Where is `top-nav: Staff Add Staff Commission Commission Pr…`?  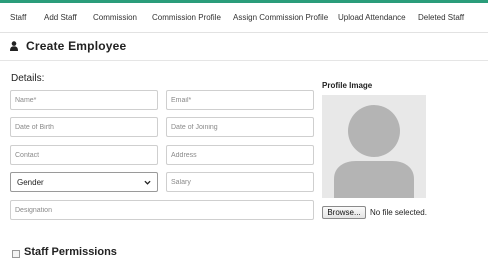 top-nav: Staff Add Staff Commission Commission Pr… is located at coordinates (244, 18).